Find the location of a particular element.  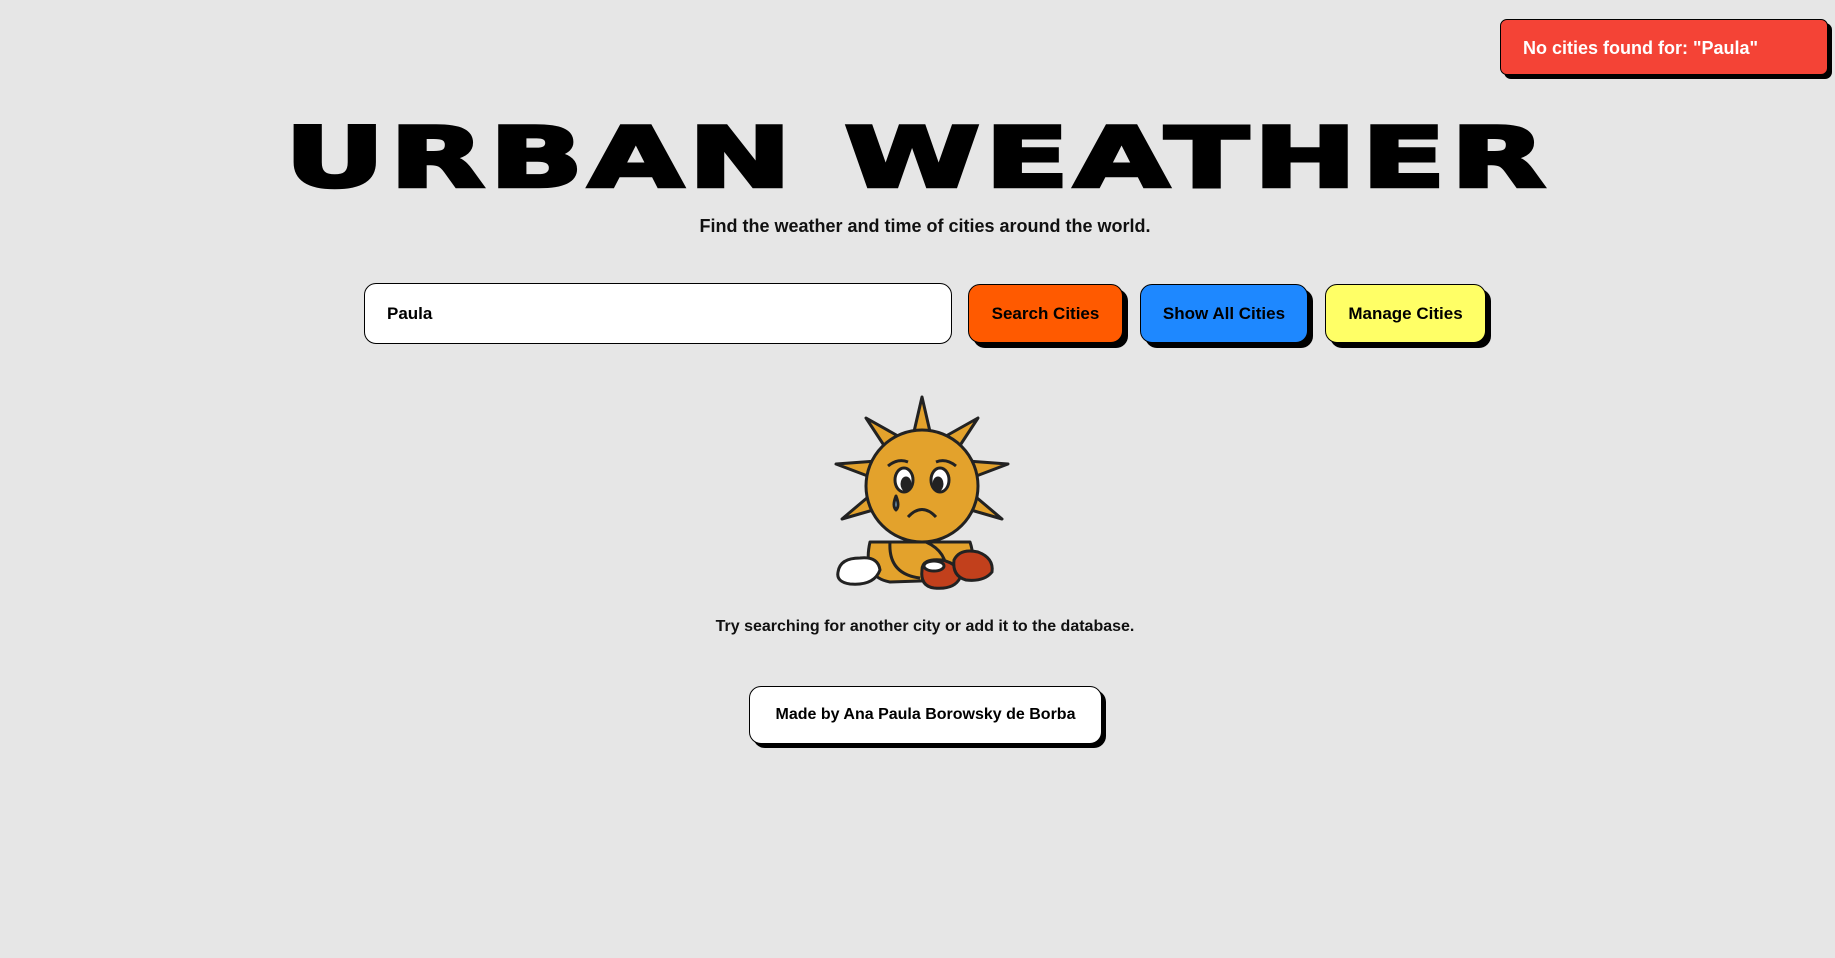

app-title: URBAN WEATHER is located at coordinates (916, 158).